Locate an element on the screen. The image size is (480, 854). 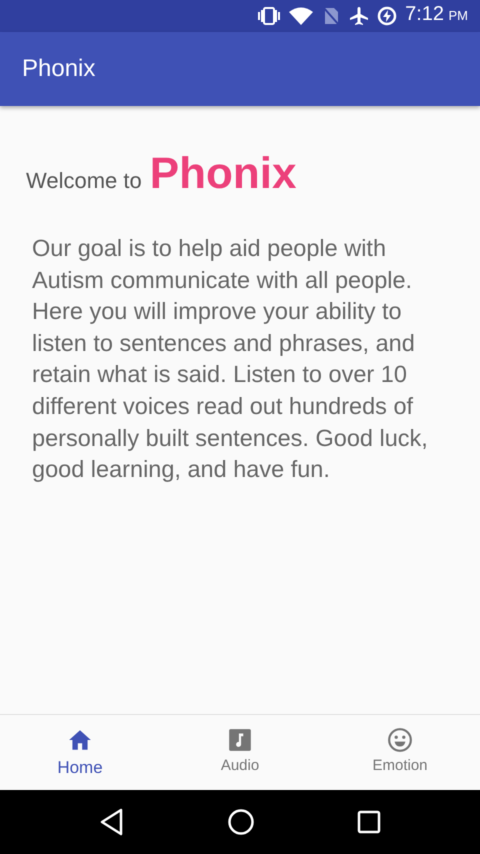
data-saver-icon is located at coordinates (387, 16).